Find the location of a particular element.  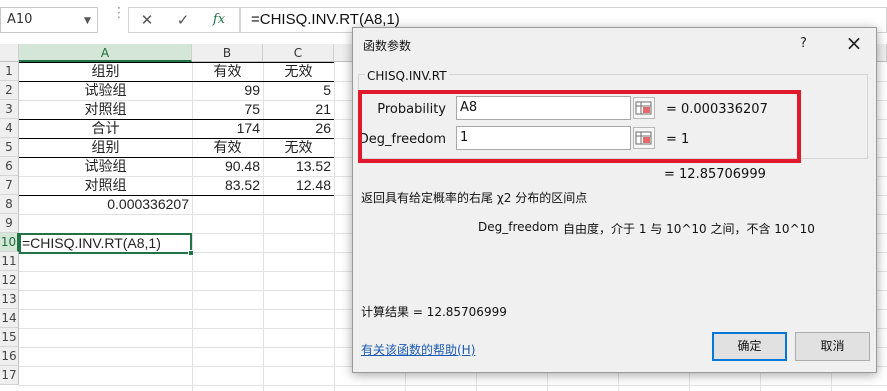

function-description: 返回具有给定概率的右尾 χ2 分布的区间点 is located at coordinates (474, 198).